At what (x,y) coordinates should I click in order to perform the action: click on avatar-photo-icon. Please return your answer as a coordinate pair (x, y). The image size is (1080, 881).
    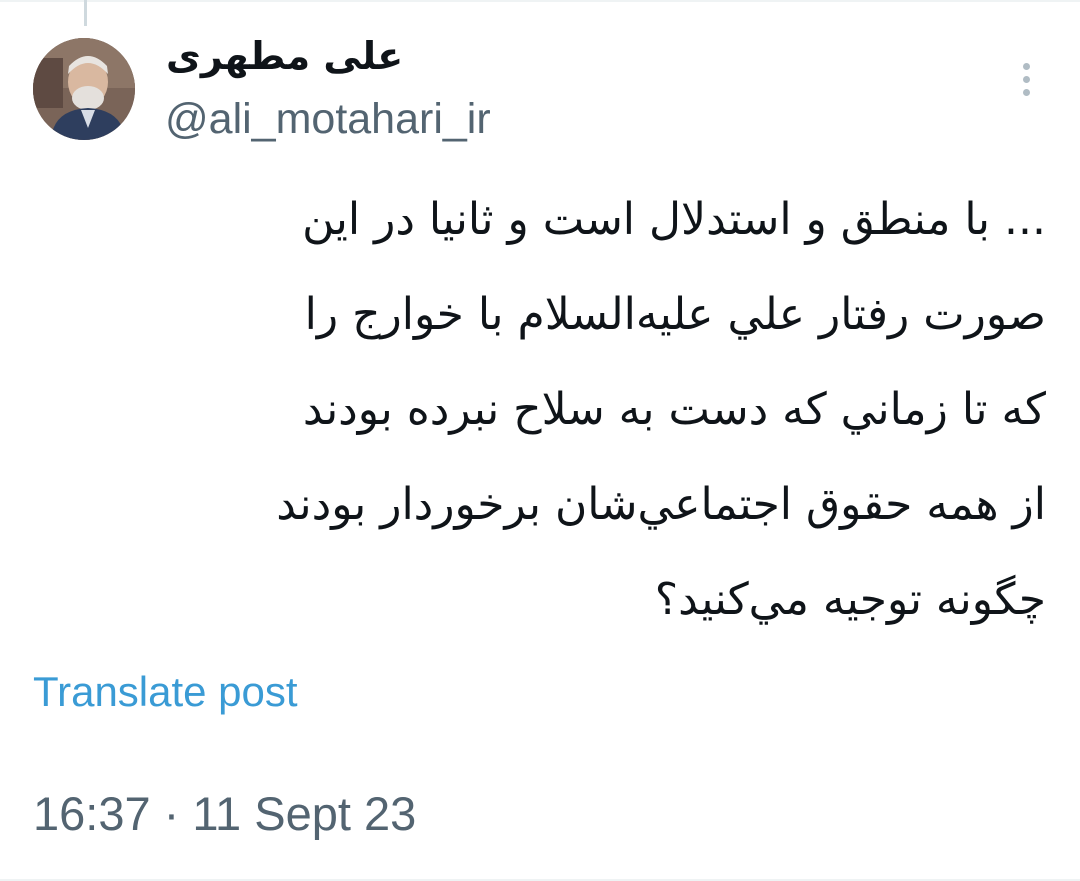
    Looking at the image, I should click on (84, 89).